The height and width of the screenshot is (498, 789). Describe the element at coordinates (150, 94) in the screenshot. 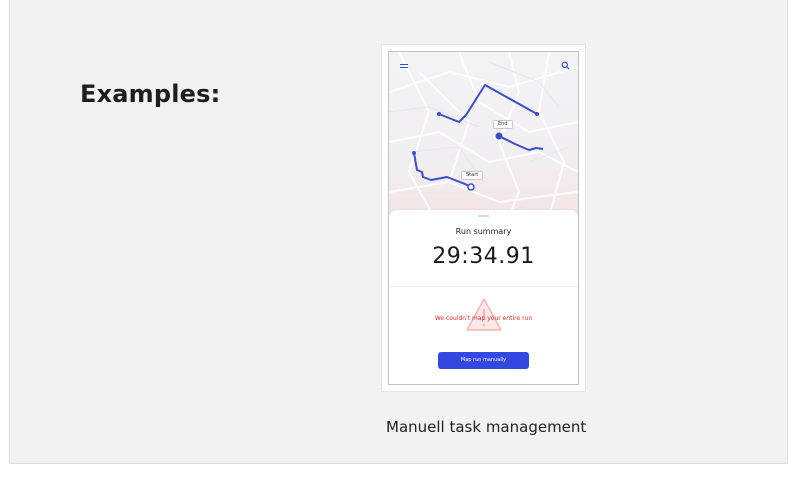

I see `examples-heading: Examples:` at that location.